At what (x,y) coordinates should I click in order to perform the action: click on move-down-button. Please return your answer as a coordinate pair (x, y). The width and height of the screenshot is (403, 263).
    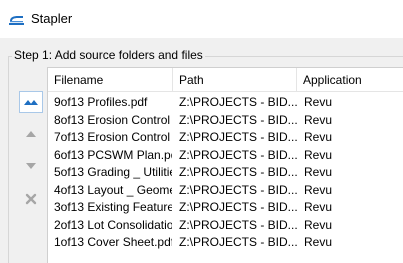
    Looking at the image, I should click on (31, 166).